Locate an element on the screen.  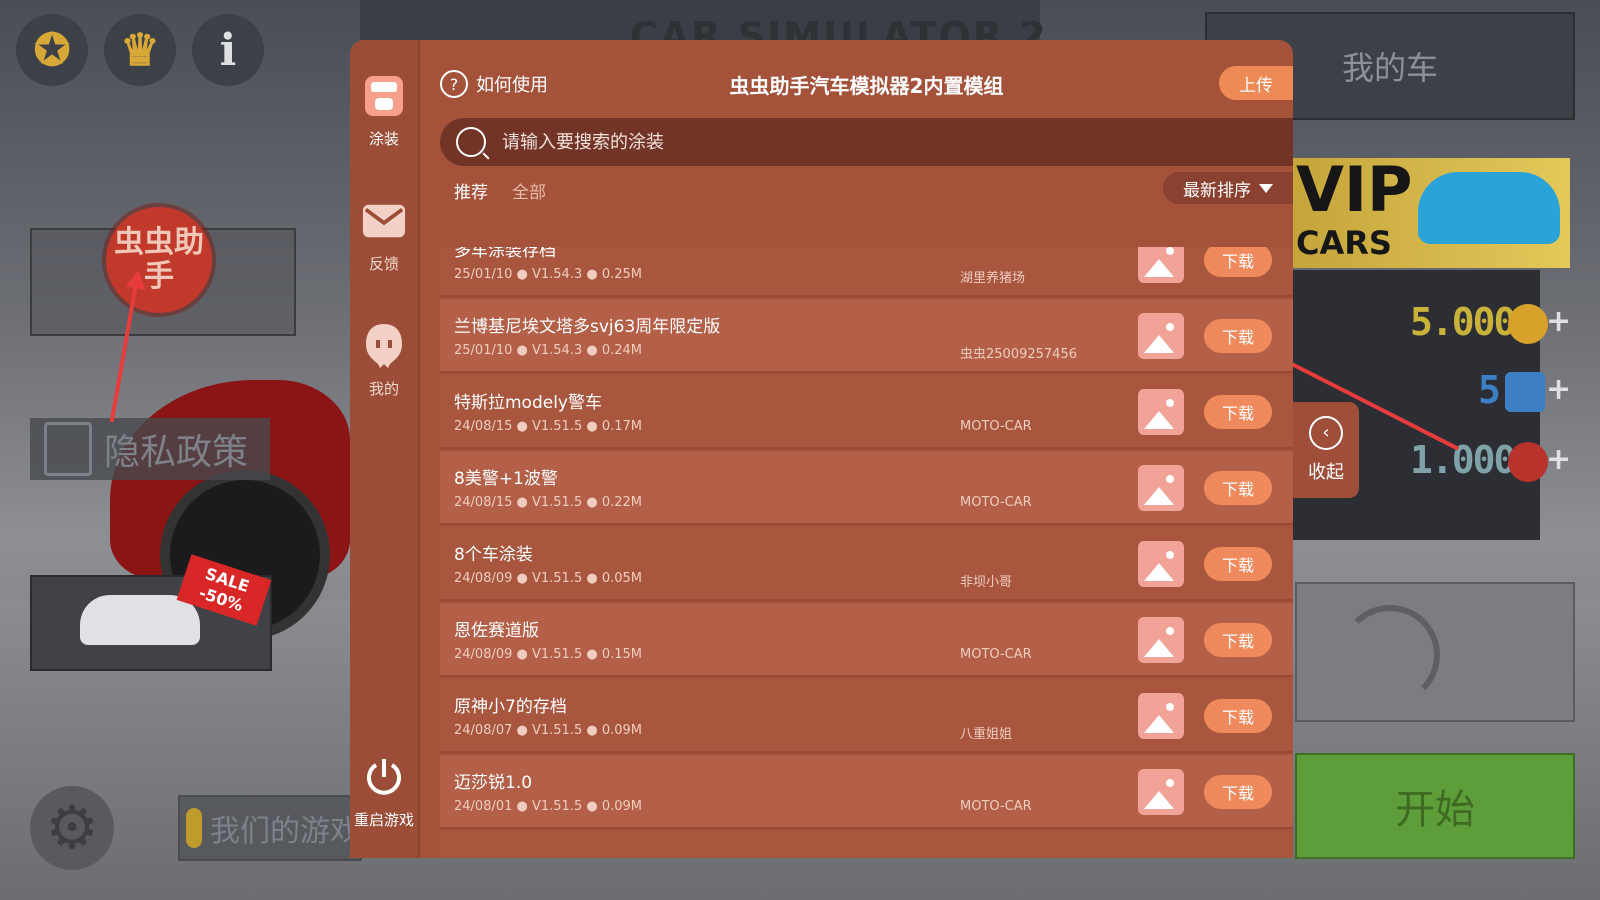
item-title: 多车涂装存档 is located at coordinates (505, 254).